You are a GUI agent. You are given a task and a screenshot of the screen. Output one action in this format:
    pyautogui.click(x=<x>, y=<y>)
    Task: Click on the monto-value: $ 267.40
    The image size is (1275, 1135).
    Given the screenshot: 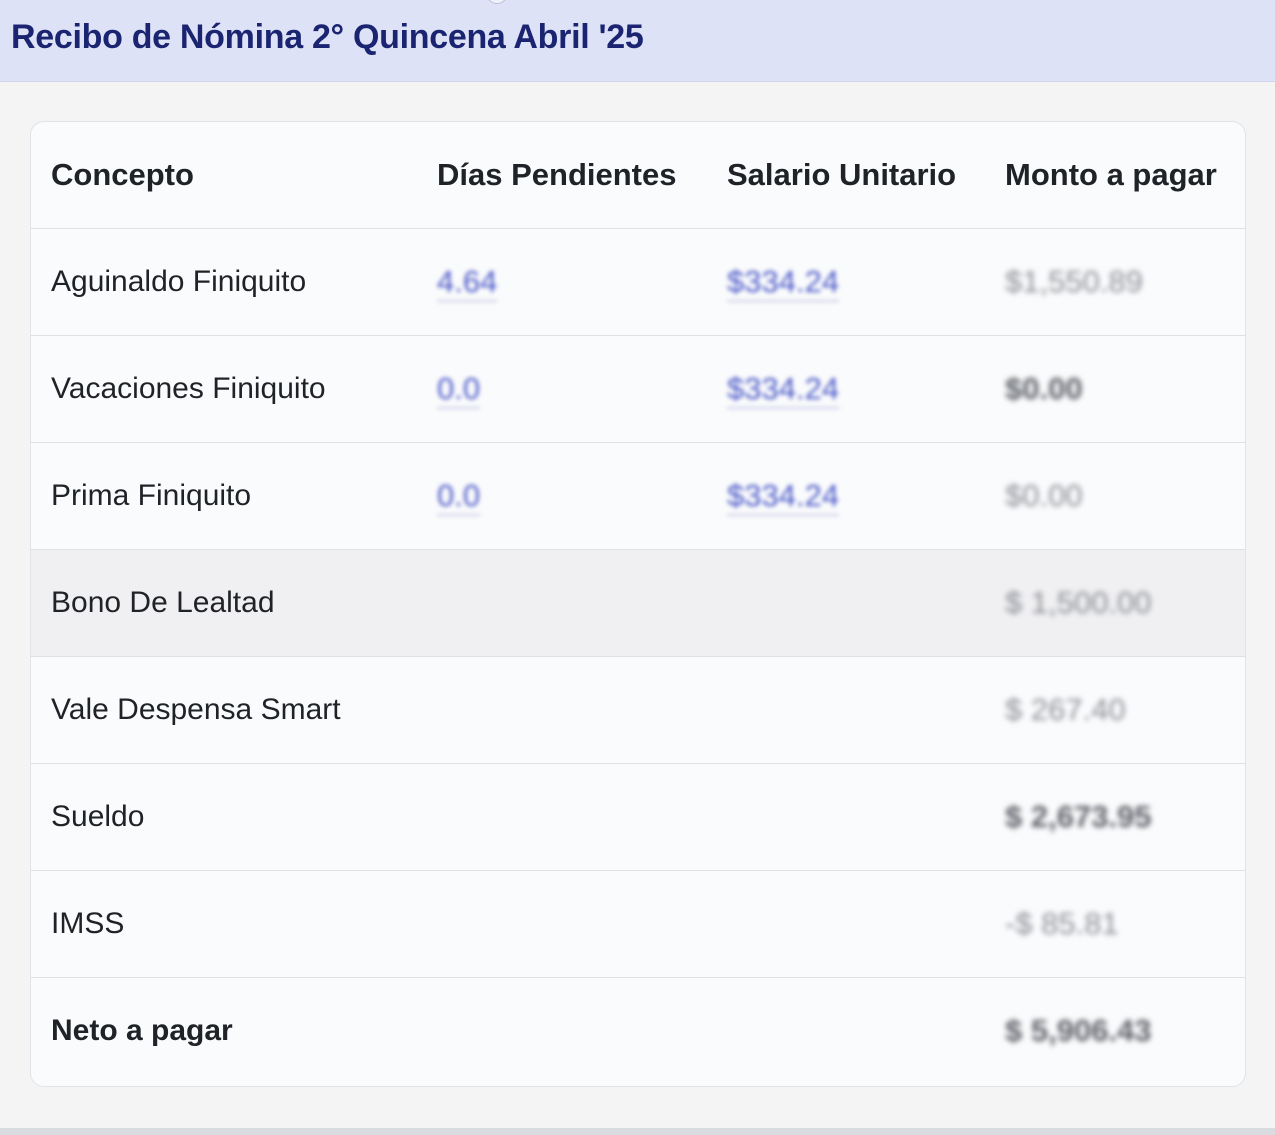 What is the action you would take?
    pyautogui.click(x=1065, y=709)
    